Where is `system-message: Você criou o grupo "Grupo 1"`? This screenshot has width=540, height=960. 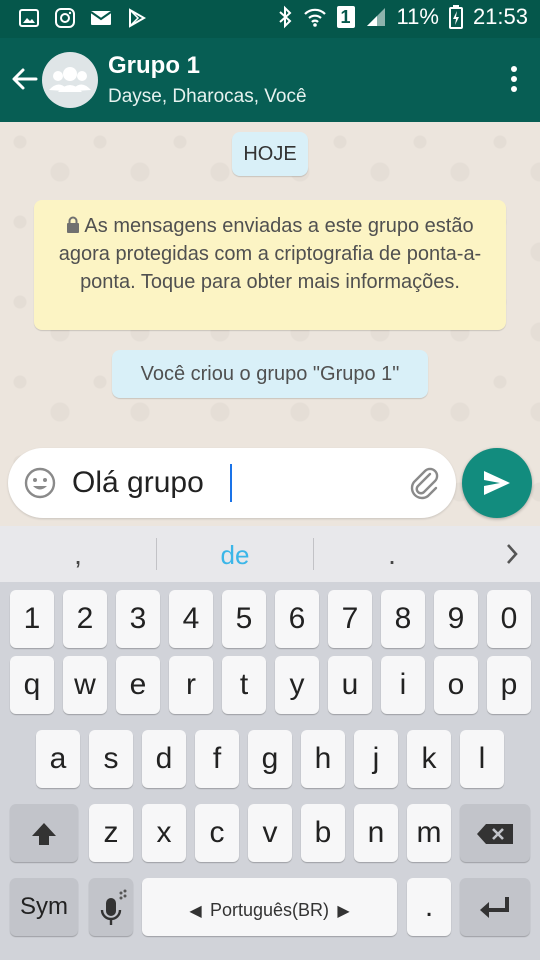 system-message: Você criou o grupo "Grupo 1" is located at coordinates (270, 374).